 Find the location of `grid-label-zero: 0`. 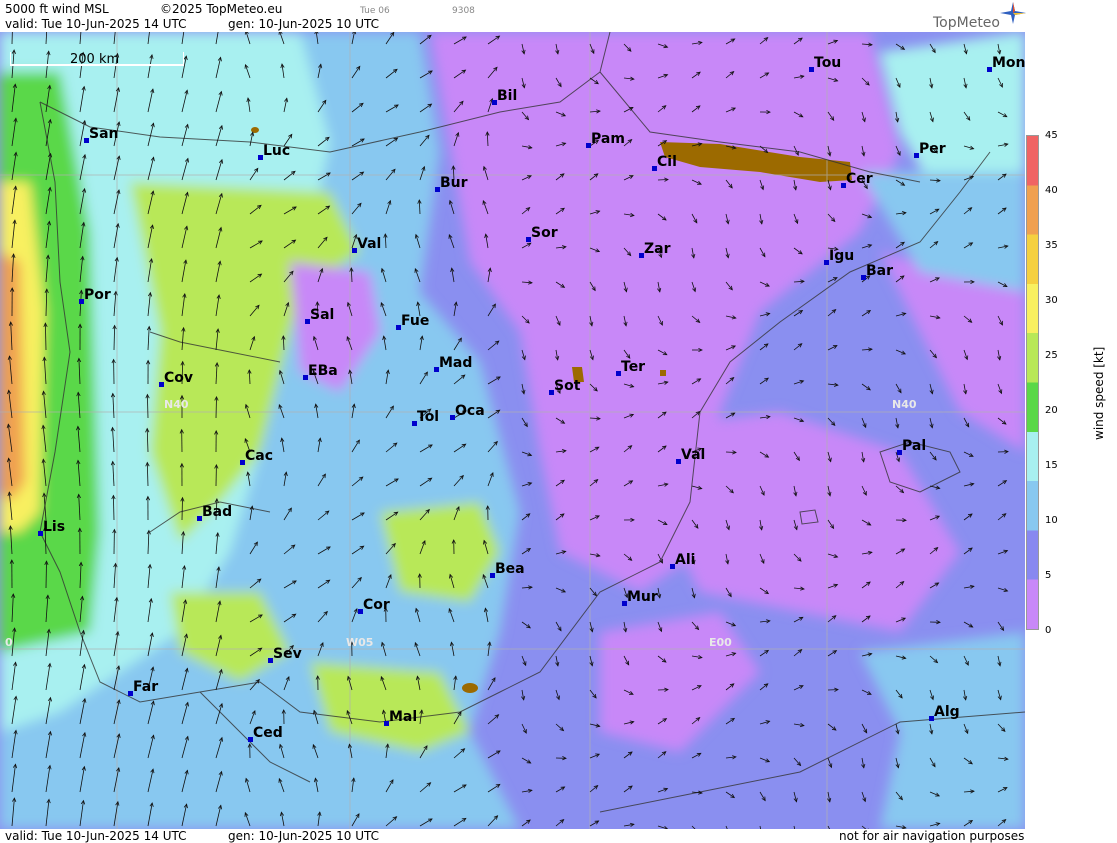

grid-label-zero: 0 is located at coordinates (9, 642).